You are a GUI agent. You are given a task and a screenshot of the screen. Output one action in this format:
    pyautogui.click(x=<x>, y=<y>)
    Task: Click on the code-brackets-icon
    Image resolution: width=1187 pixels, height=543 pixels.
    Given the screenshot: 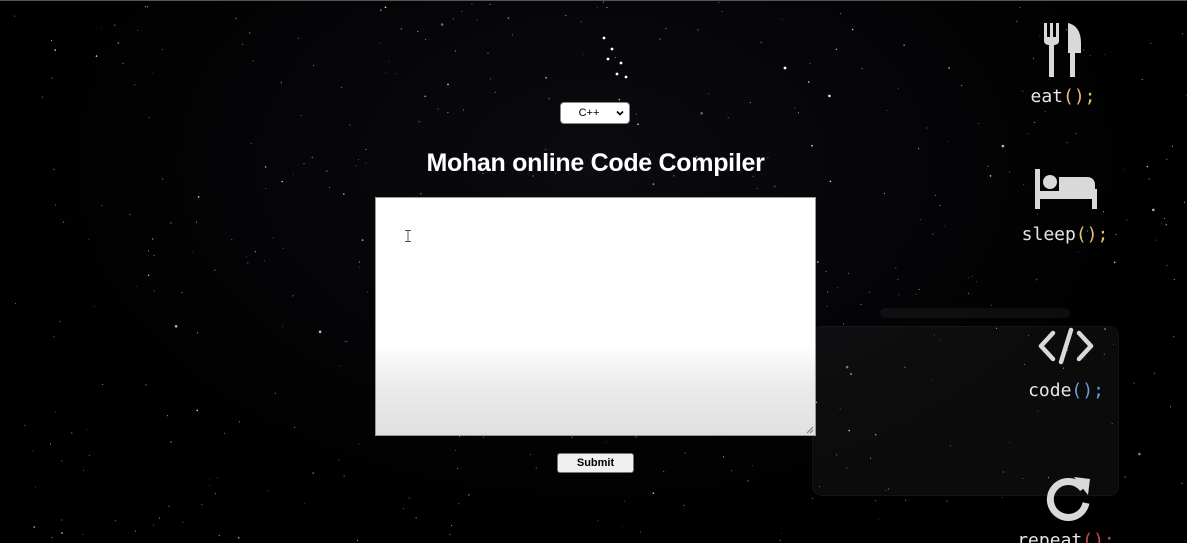 What is the action you would take?
    pyautogui.click(x=1066, y=346)
    